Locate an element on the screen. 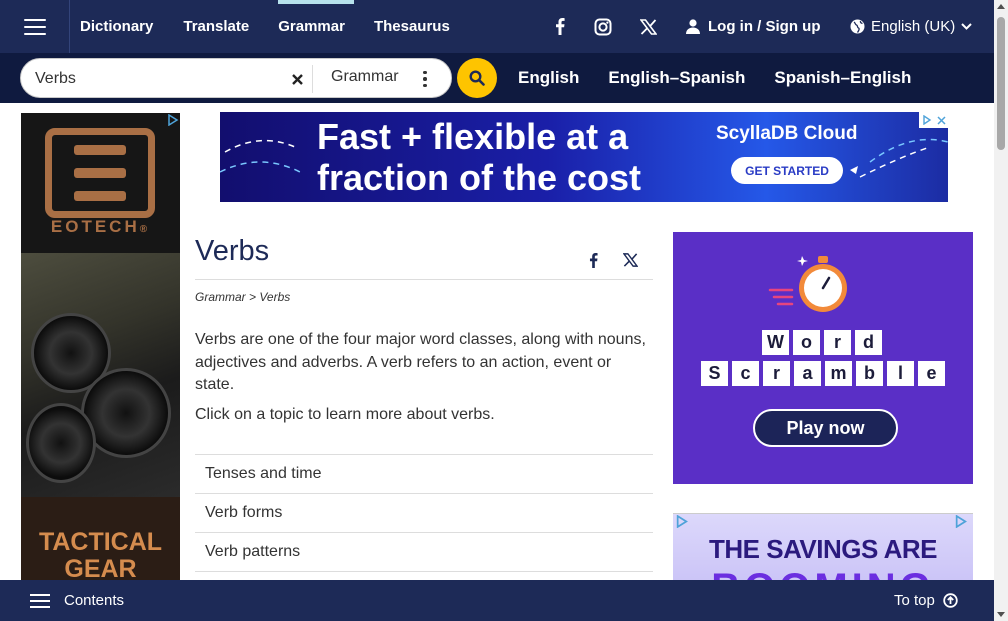 The image size is (1008, 621). more-options-icon is located at coordinates (425, 79).